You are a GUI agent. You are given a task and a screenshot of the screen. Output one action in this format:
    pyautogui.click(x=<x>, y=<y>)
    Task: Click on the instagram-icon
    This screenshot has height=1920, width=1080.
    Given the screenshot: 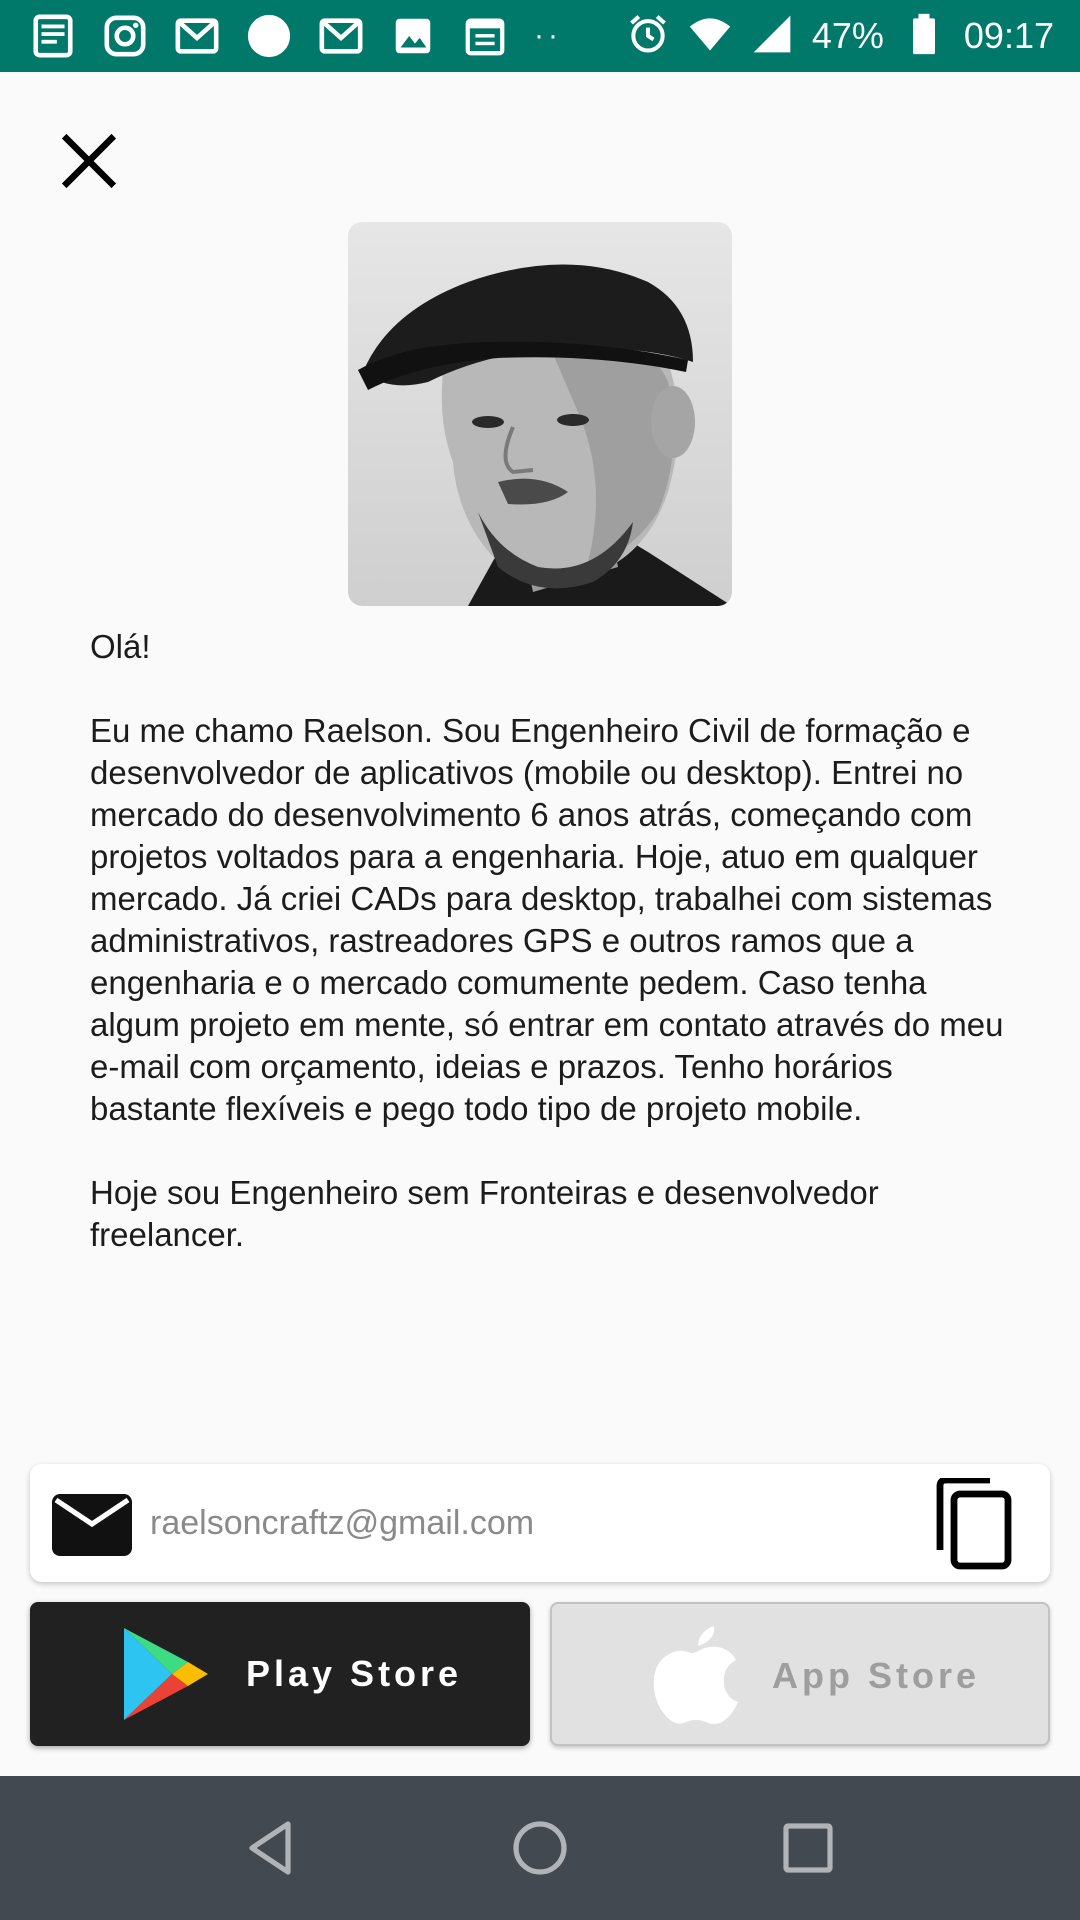 What is the action you would take?
    pyautogui.click(x=125, y=36)
    